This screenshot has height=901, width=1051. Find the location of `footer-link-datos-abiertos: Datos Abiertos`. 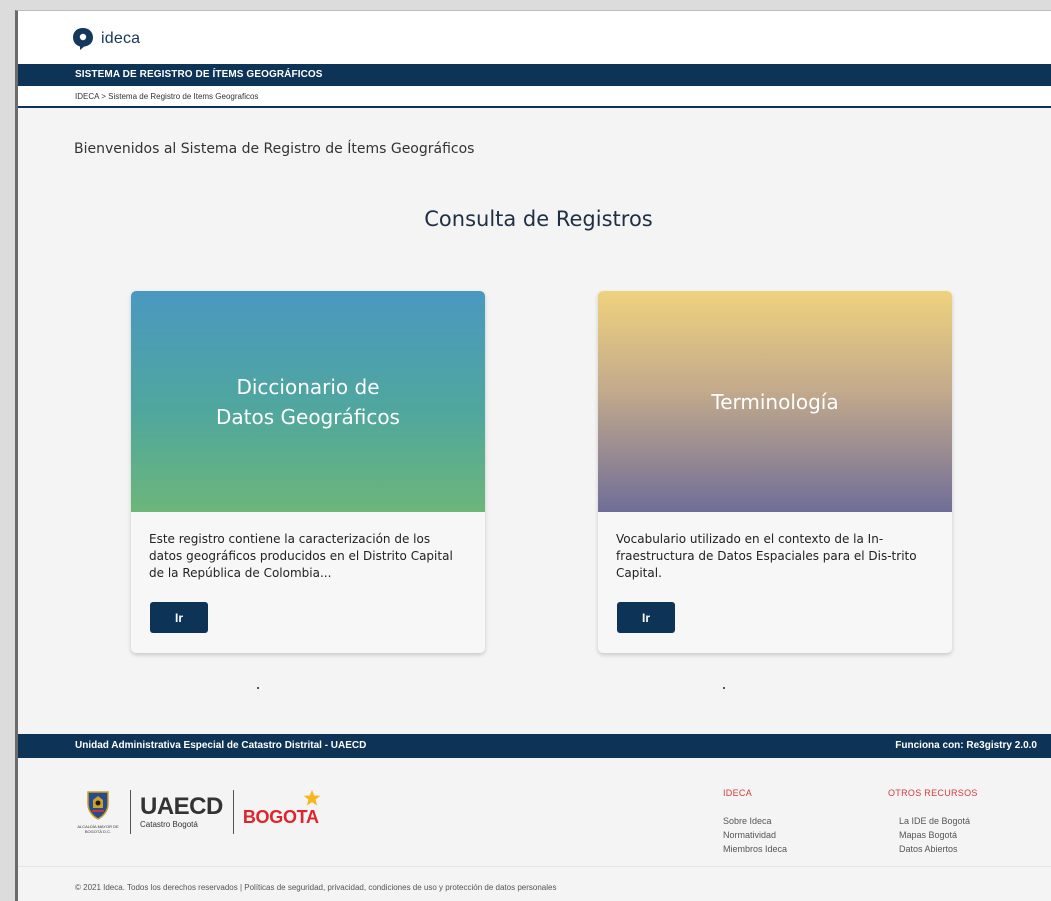

footer-link-datos-abiertos: Datos Abiertos is located at coordinates (928, 849).